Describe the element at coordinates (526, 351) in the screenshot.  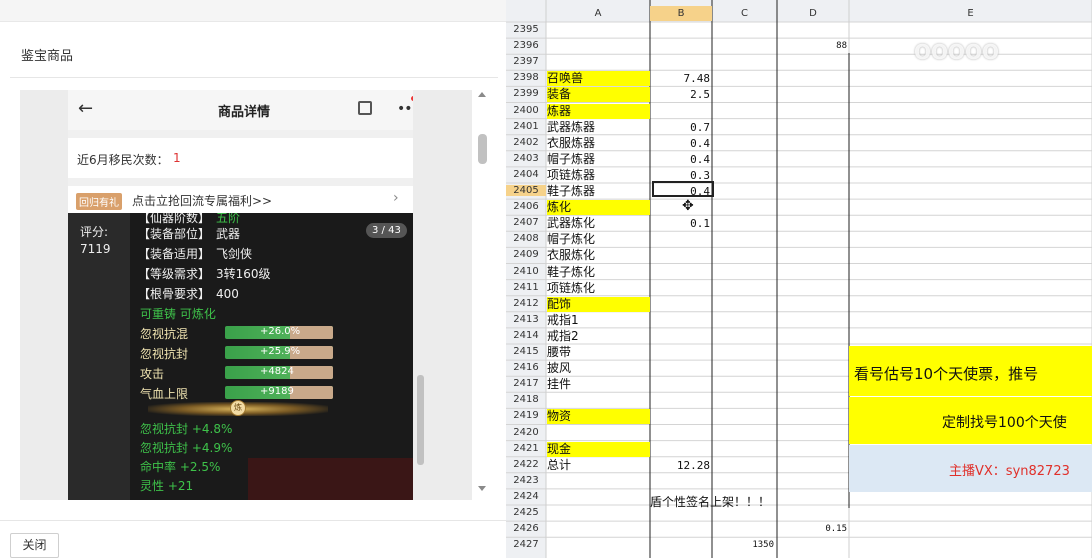
I see `row-number: 2415` at that location.